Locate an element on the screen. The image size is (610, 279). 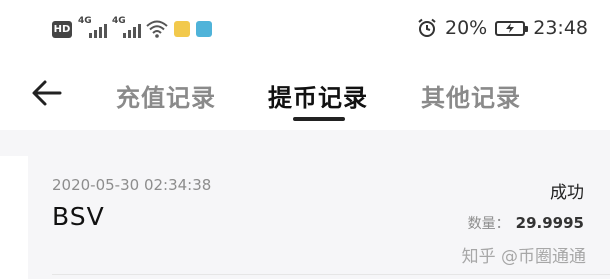
quantity-label: 数量： is located at coordinates (488, 224).